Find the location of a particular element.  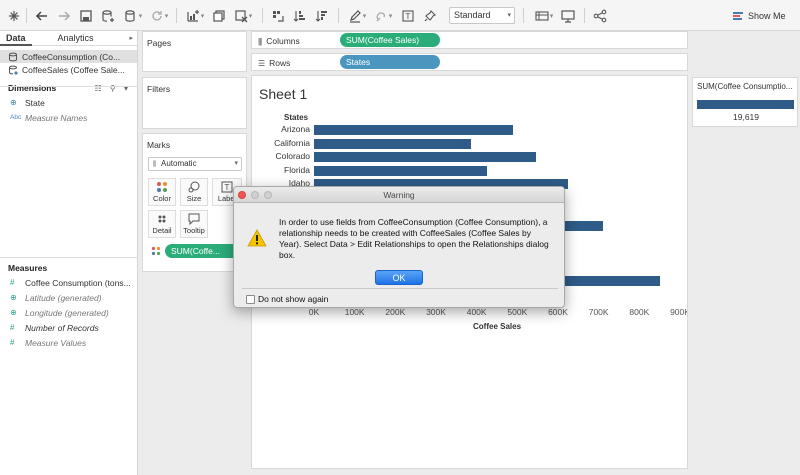

ok-button: OK is located at coordinates (399, 277).